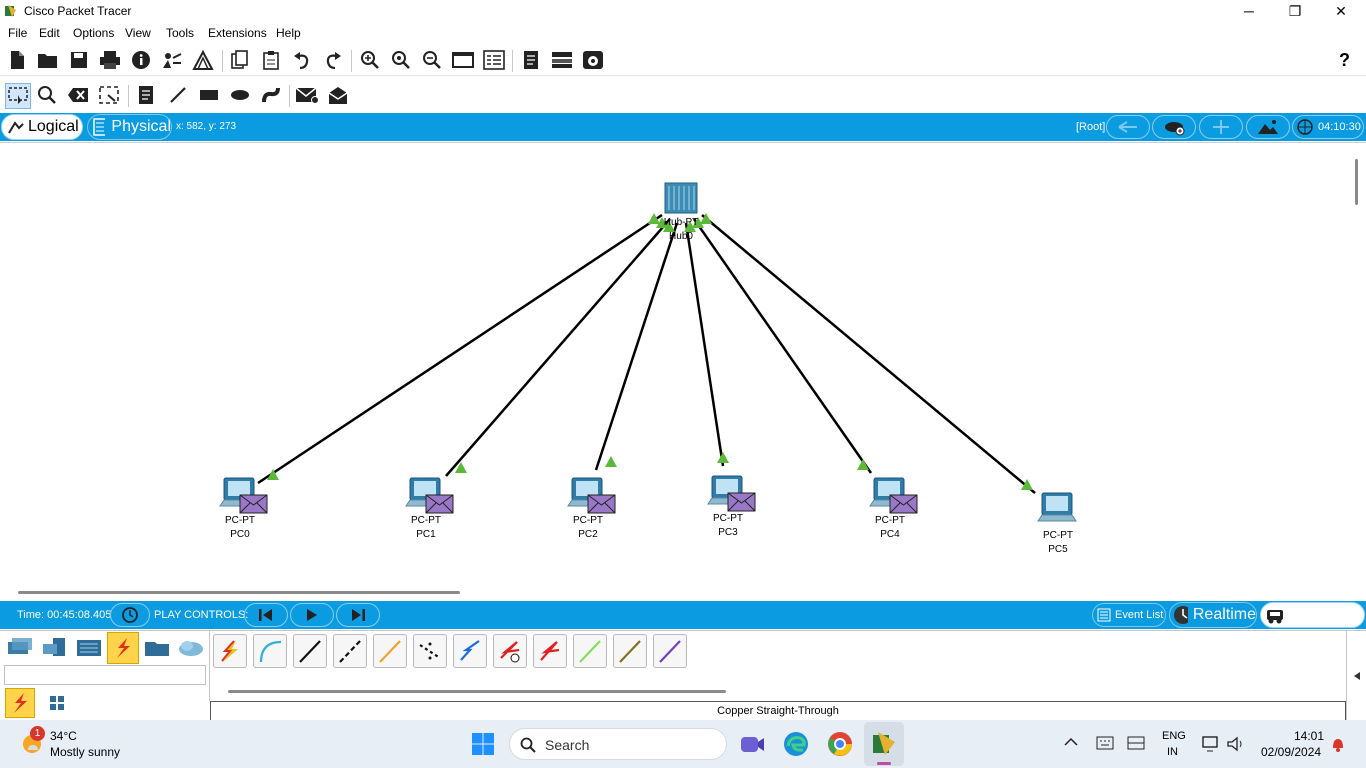  I want to click on input-language: ENG, so click(1174, 736).